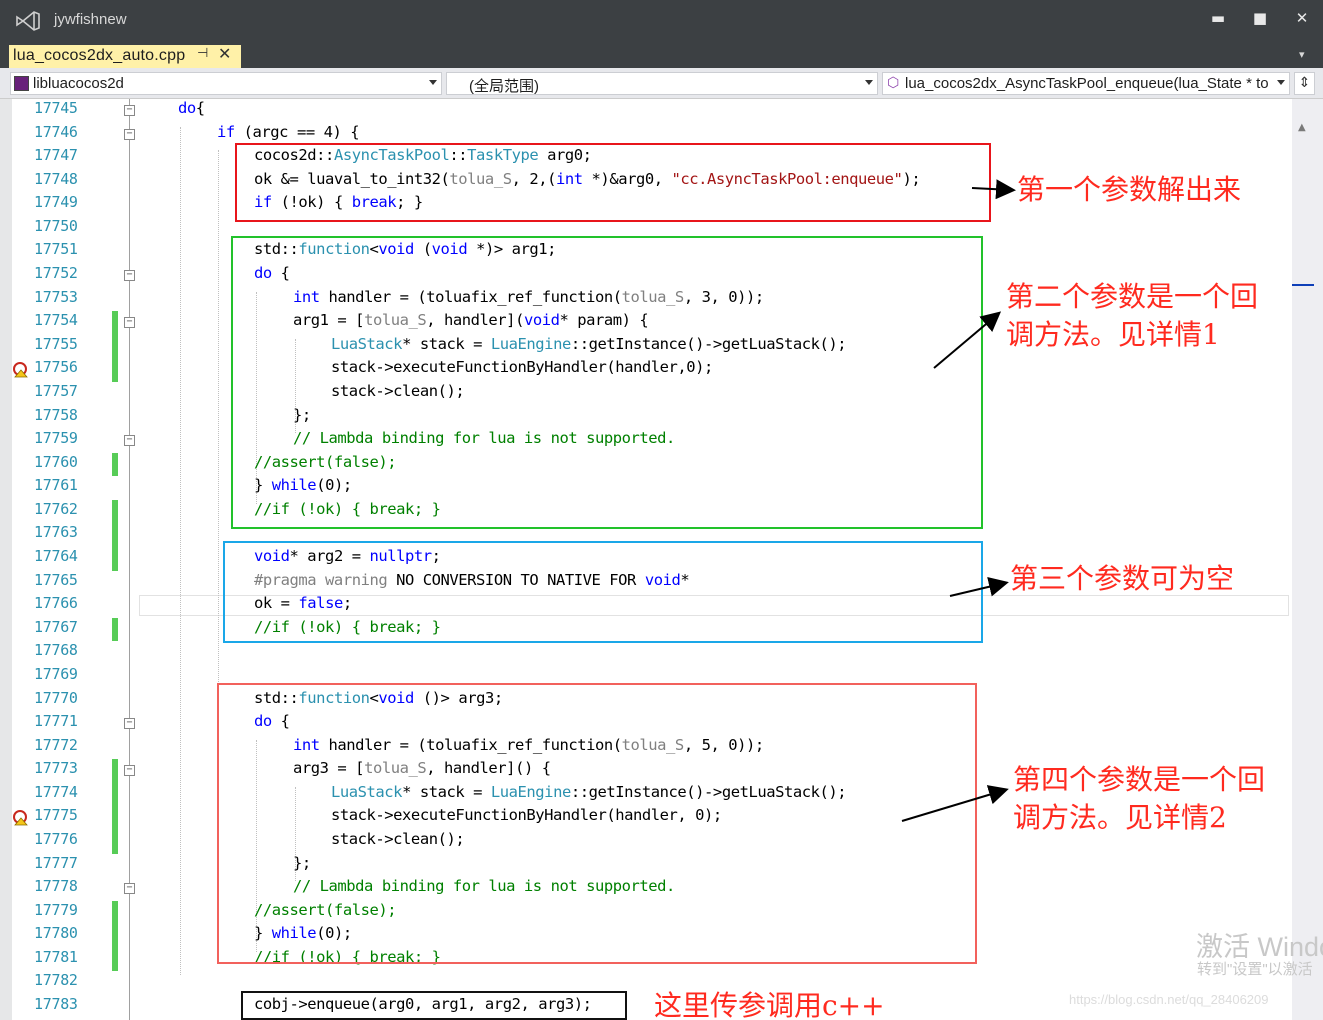 The image size is (1323, 1020). I want to click on line-number: 17756, so click(56, 367).